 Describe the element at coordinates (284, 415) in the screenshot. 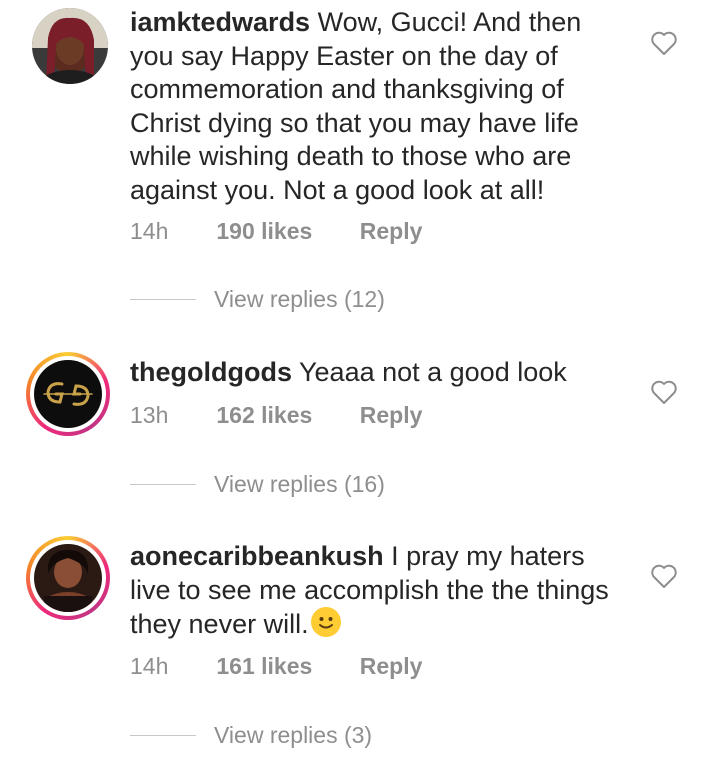

I see `comment-likes: 162 likes` at that location.